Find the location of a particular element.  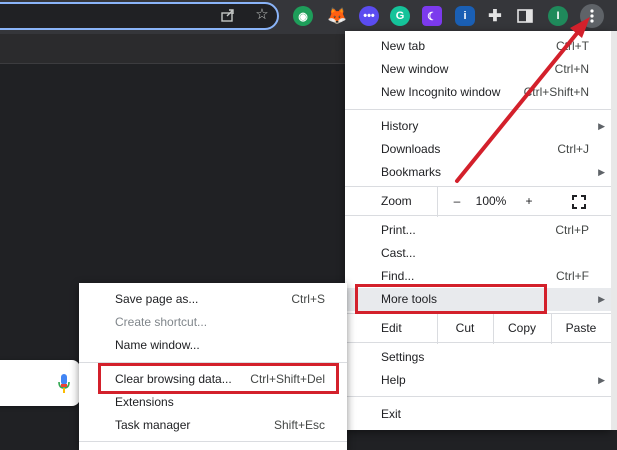

fullscreen-icon is located at coordinates (579, 201).